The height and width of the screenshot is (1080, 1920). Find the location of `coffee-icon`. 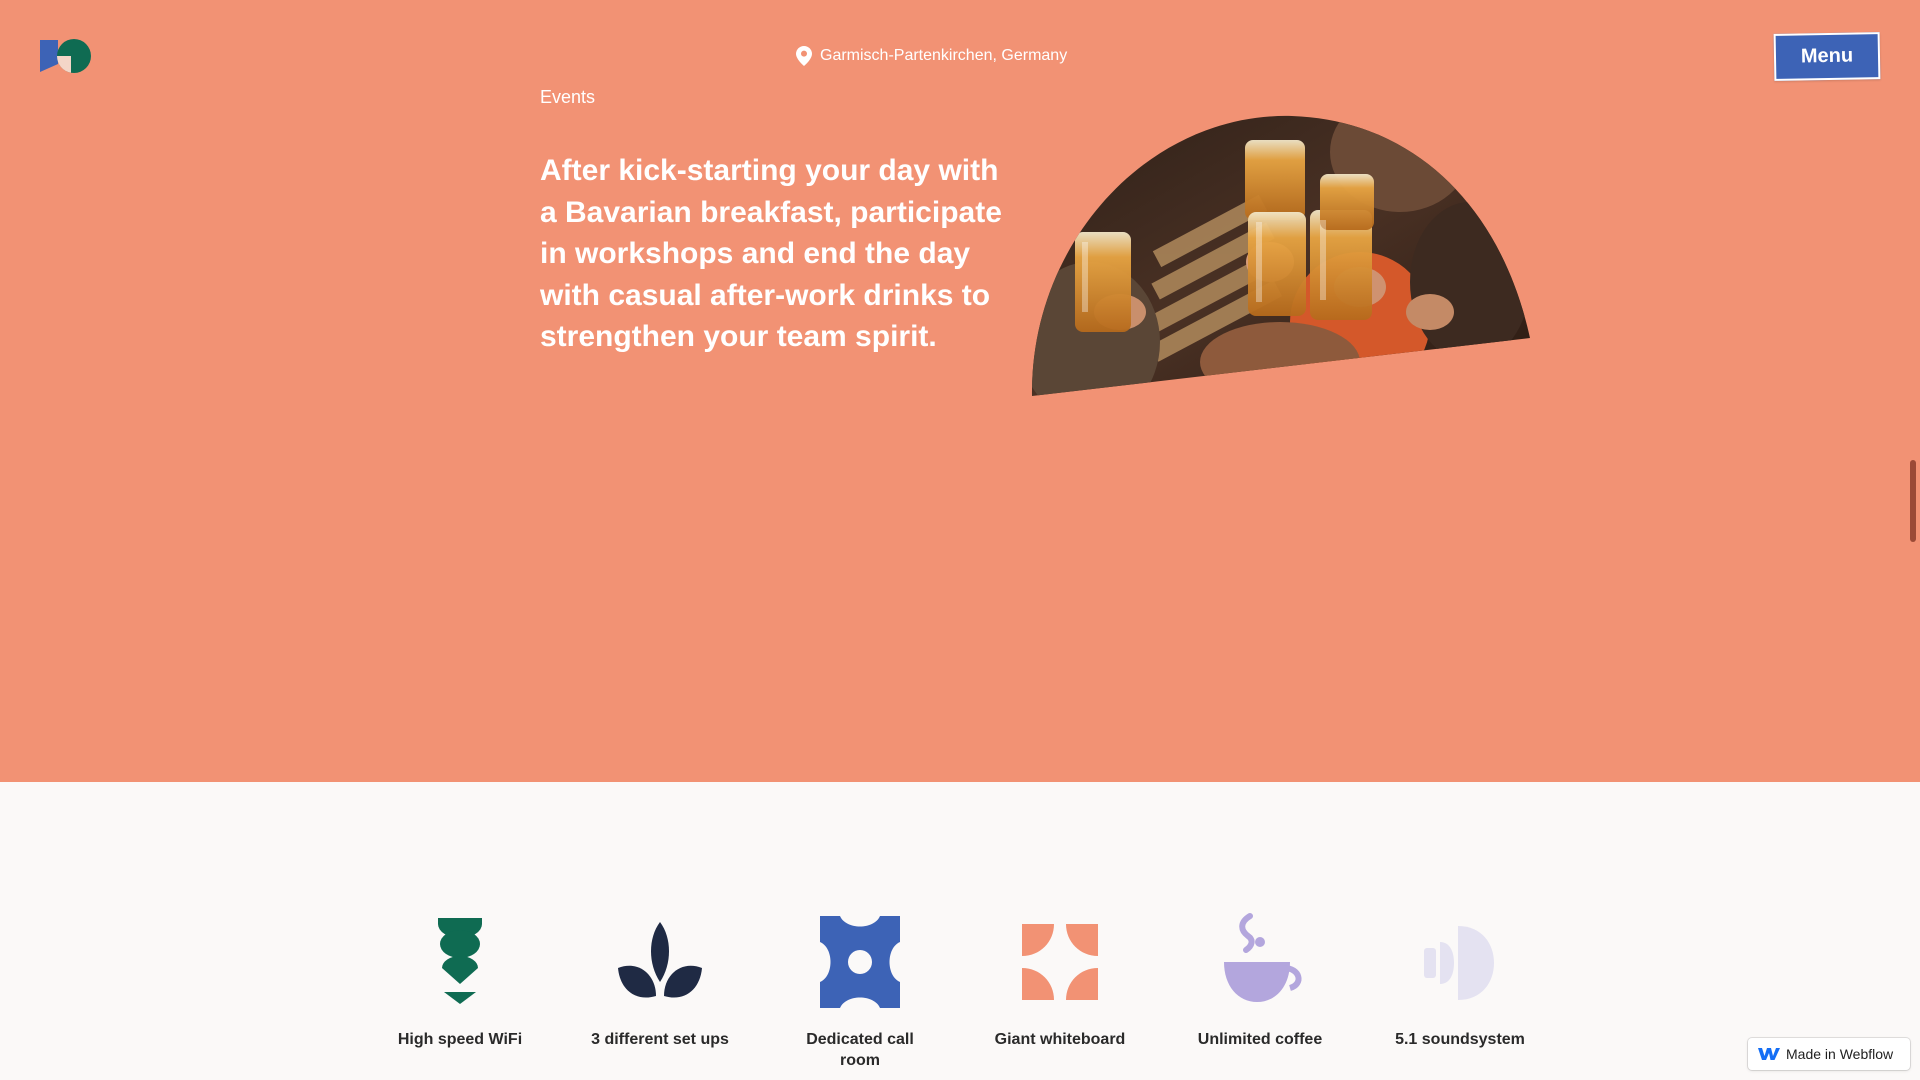

coffee-icon is located at coordinates (1263, 957).